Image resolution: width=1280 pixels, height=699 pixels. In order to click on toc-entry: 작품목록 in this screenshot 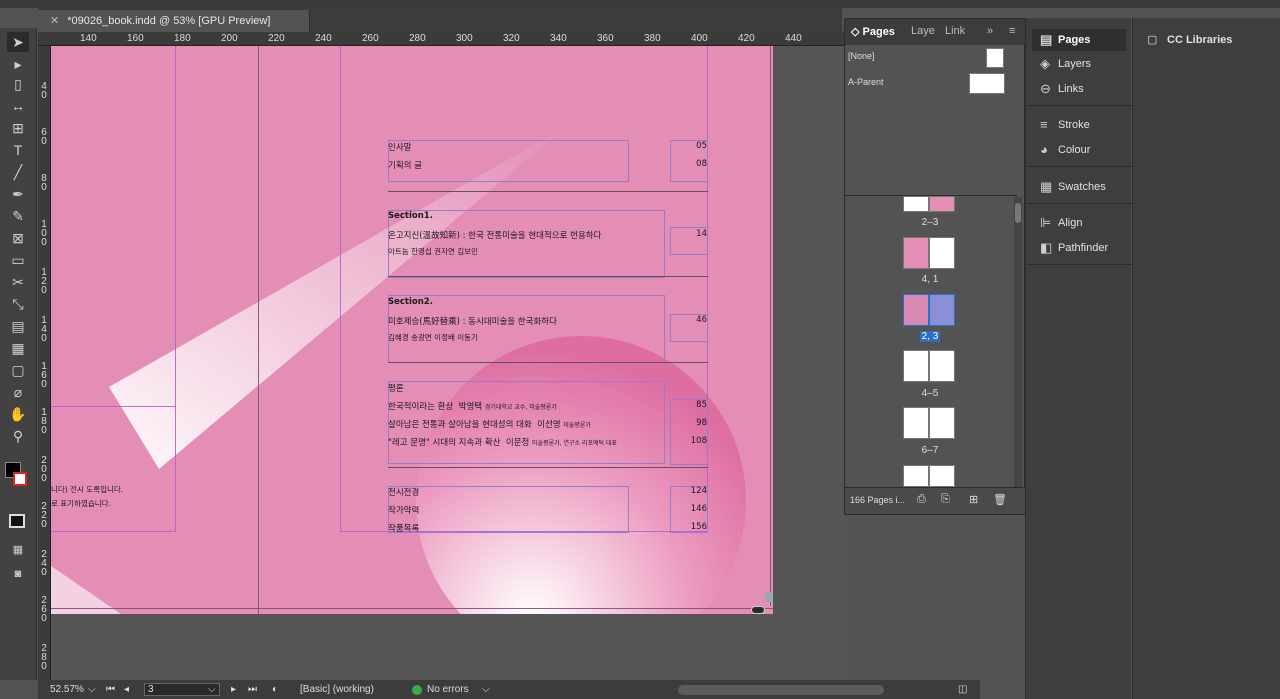, I will do `click(403, 528)`.